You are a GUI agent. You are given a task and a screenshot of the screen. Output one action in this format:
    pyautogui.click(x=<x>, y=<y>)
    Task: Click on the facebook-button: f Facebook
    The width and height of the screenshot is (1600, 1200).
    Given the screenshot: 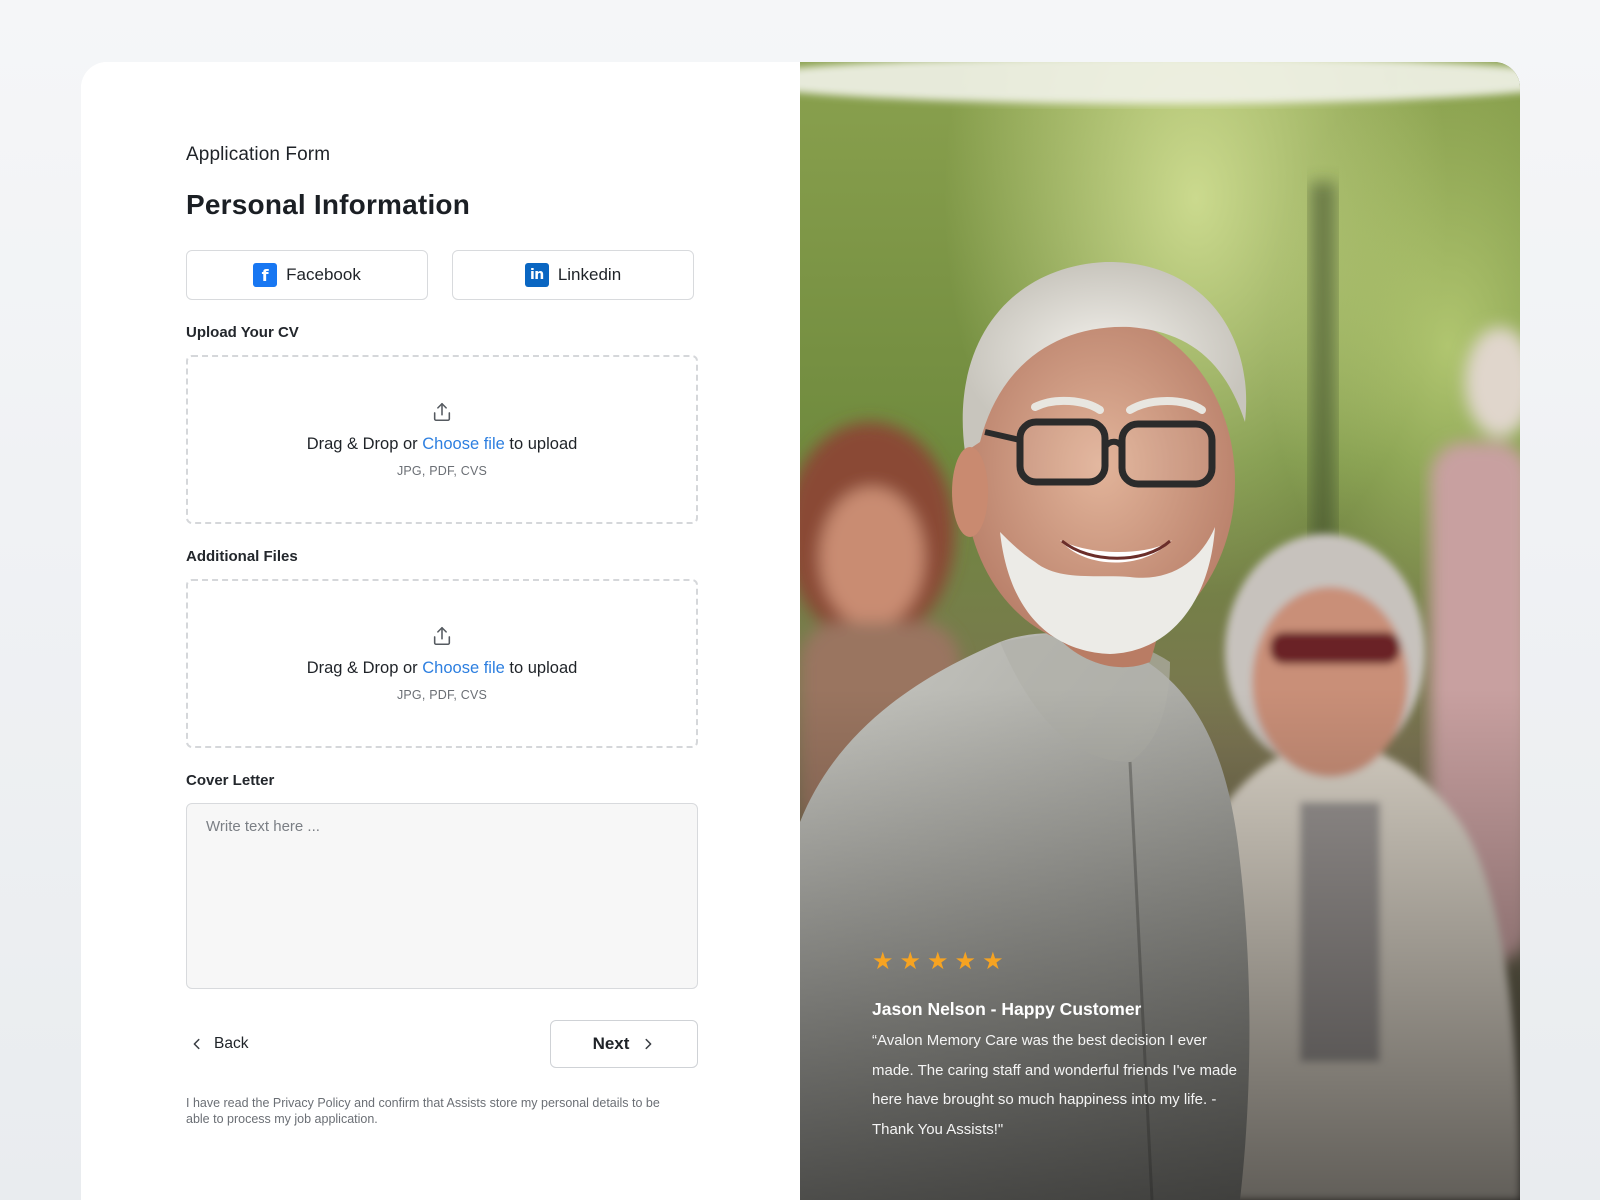 What is the action you would take?
    pyautogui.click(x=307, y=275)
    